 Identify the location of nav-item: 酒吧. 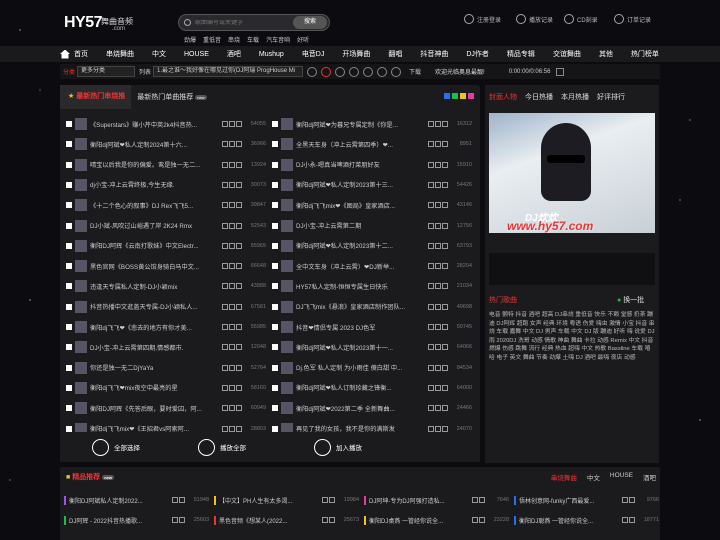
(234, 54).